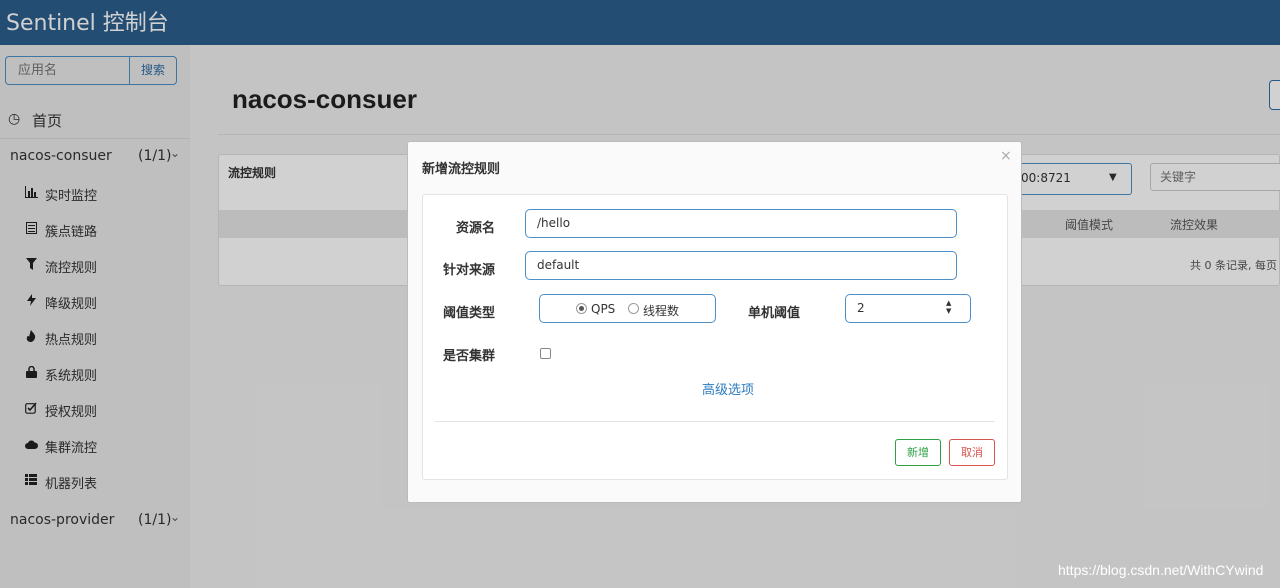 The width and height of the screenshot is (1280, 588). I want to click on radio-thread-count, so click(633, 308).